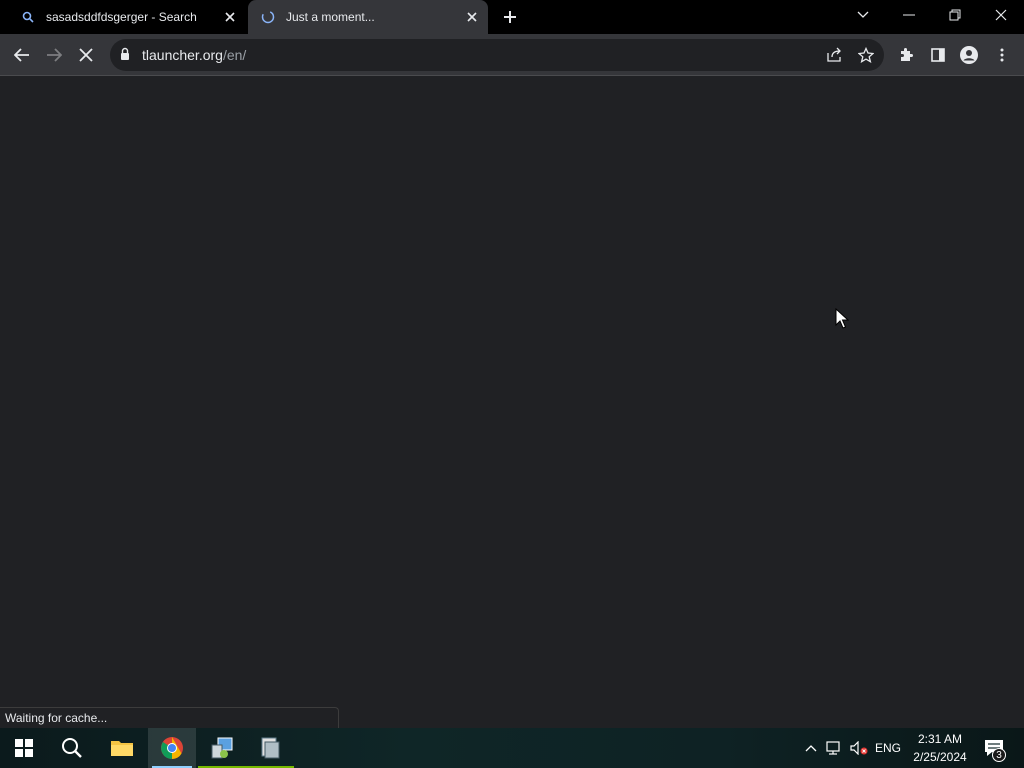 The width and height of the screenshot is (1024, 768). I want to click on notifications-button: 3, so click(994, 748).